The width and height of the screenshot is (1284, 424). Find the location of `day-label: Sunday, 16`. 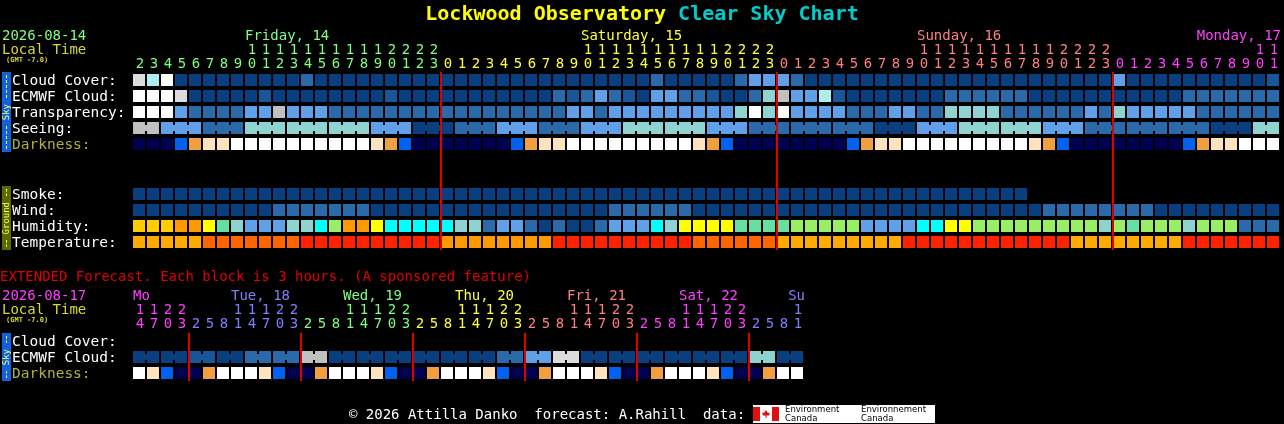

day-label: Sunday, 16 is located at coordinates (959, 35).